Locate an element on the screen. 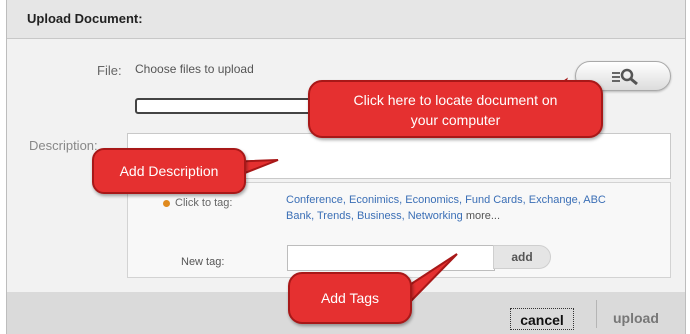 The width and height of the screenshot is (690, 334). locate-callout-line1: Click here to locate document on is located at coordinates (455, 100).